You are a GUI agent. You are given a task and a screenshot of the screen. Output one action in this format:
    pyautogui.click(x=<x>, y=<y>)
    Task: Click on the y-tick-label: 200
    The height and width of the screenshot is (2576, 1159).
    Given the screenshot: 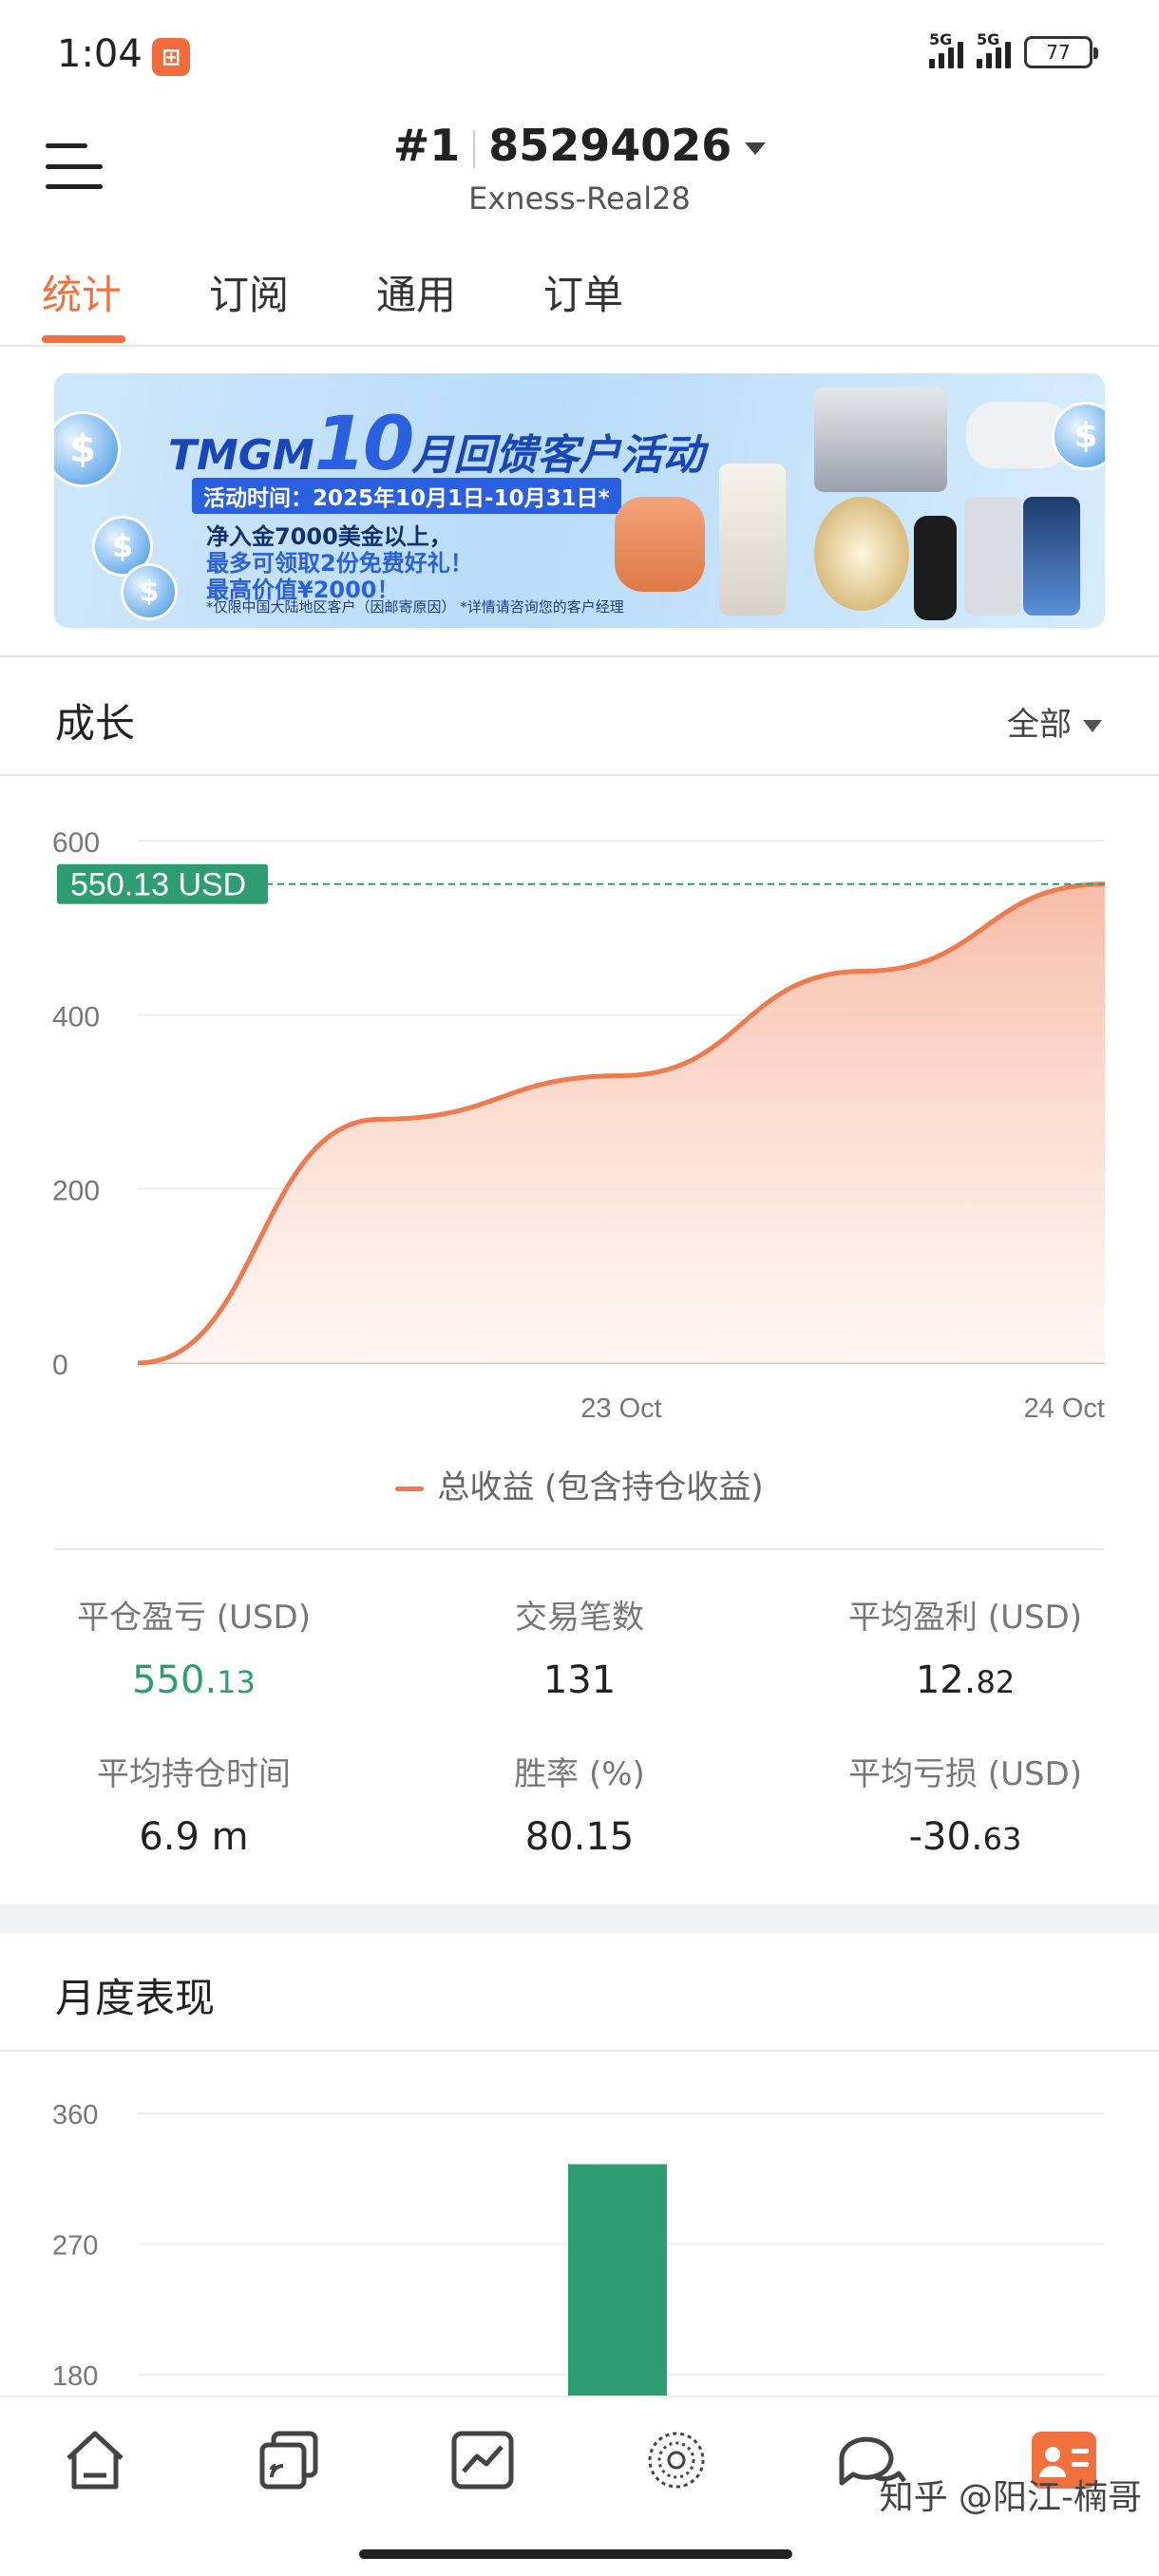 What is the action you would take?
    pyautogui.click(x=76, y=1191)
    